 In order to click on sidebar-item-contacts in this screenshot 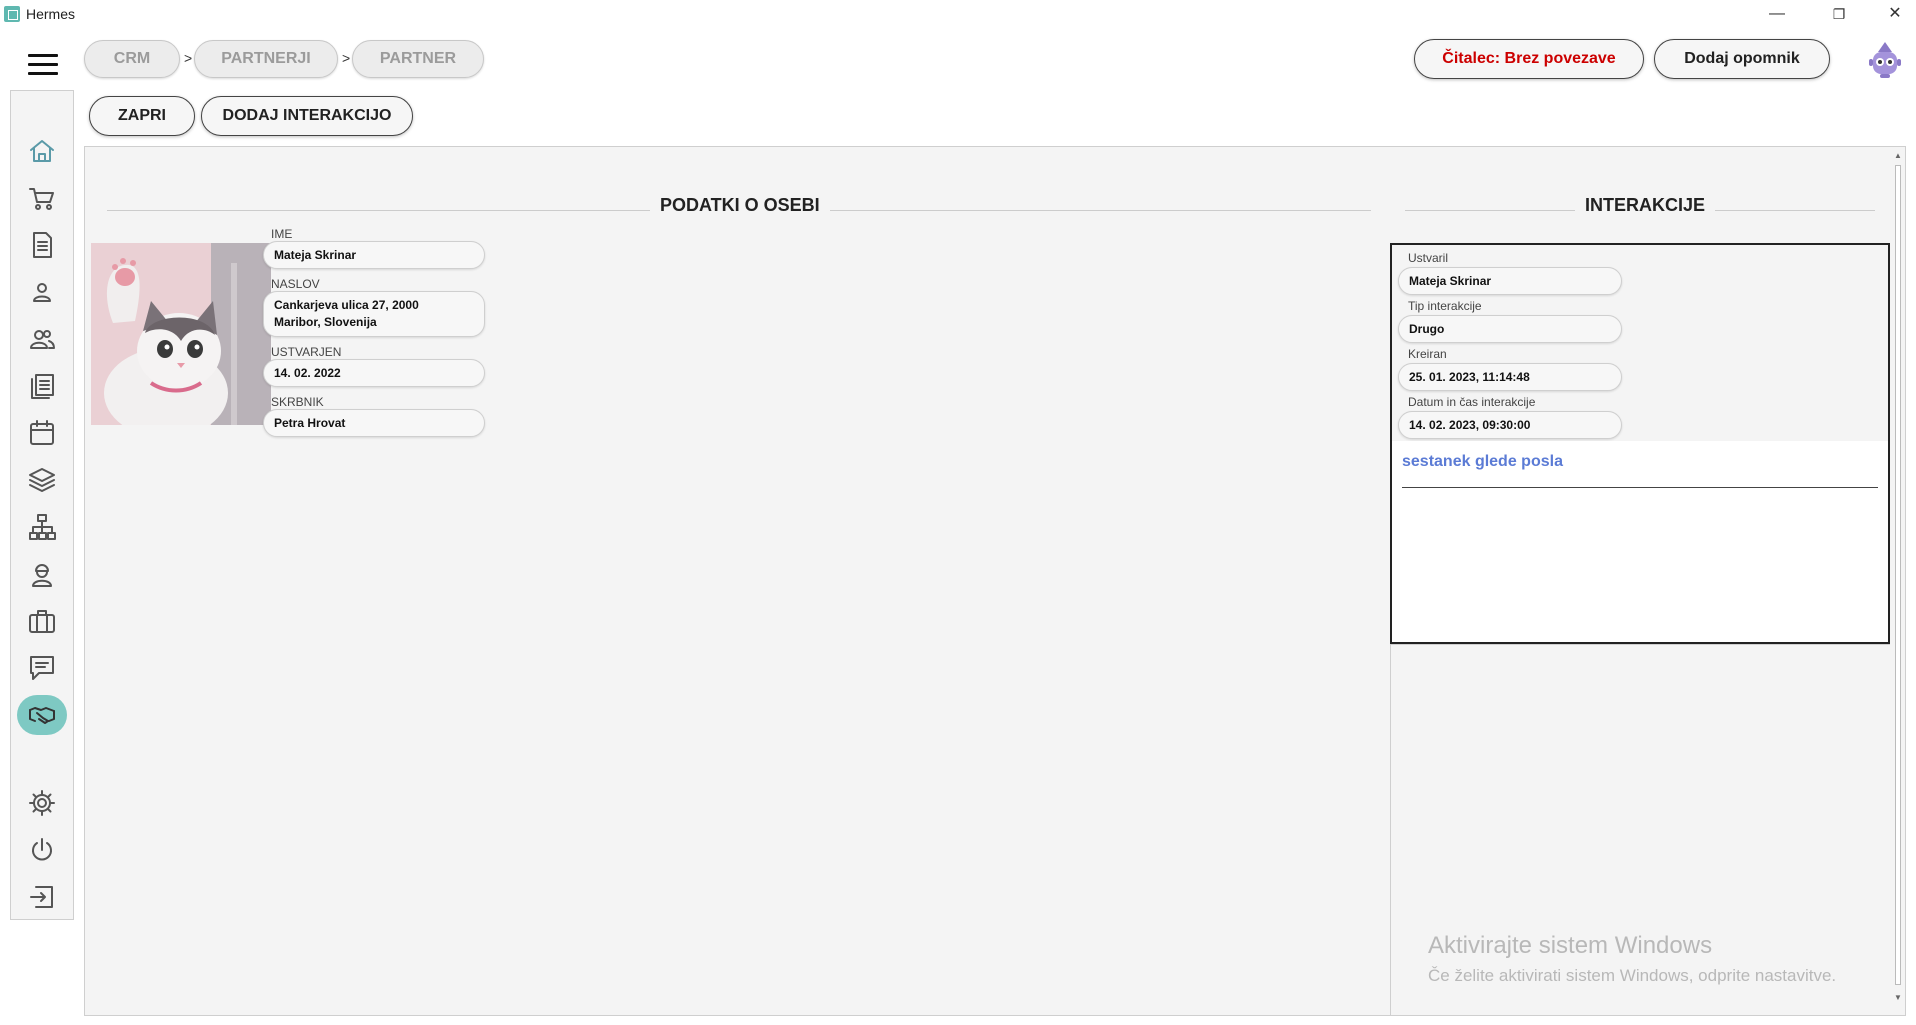, I will do `click(42, 339)`.